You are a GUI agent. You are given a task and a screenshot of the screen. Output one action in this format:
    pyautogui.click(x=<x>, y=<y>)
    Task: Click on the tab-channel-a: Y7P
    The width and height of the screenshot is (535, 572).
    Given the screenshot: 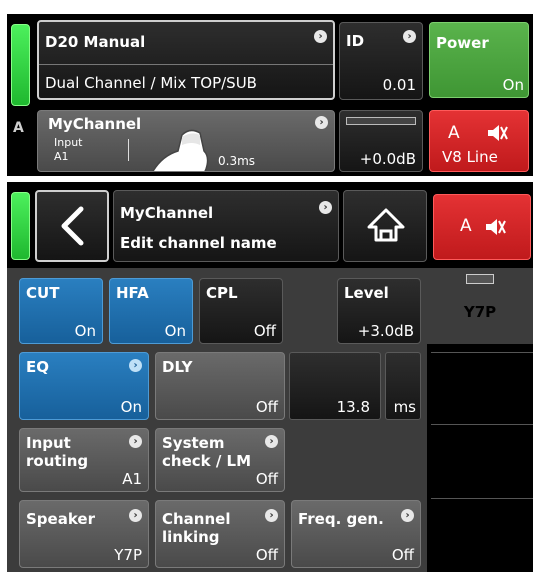 What is the action you would take?
    pyautogui.click(x=480, y=306)
    